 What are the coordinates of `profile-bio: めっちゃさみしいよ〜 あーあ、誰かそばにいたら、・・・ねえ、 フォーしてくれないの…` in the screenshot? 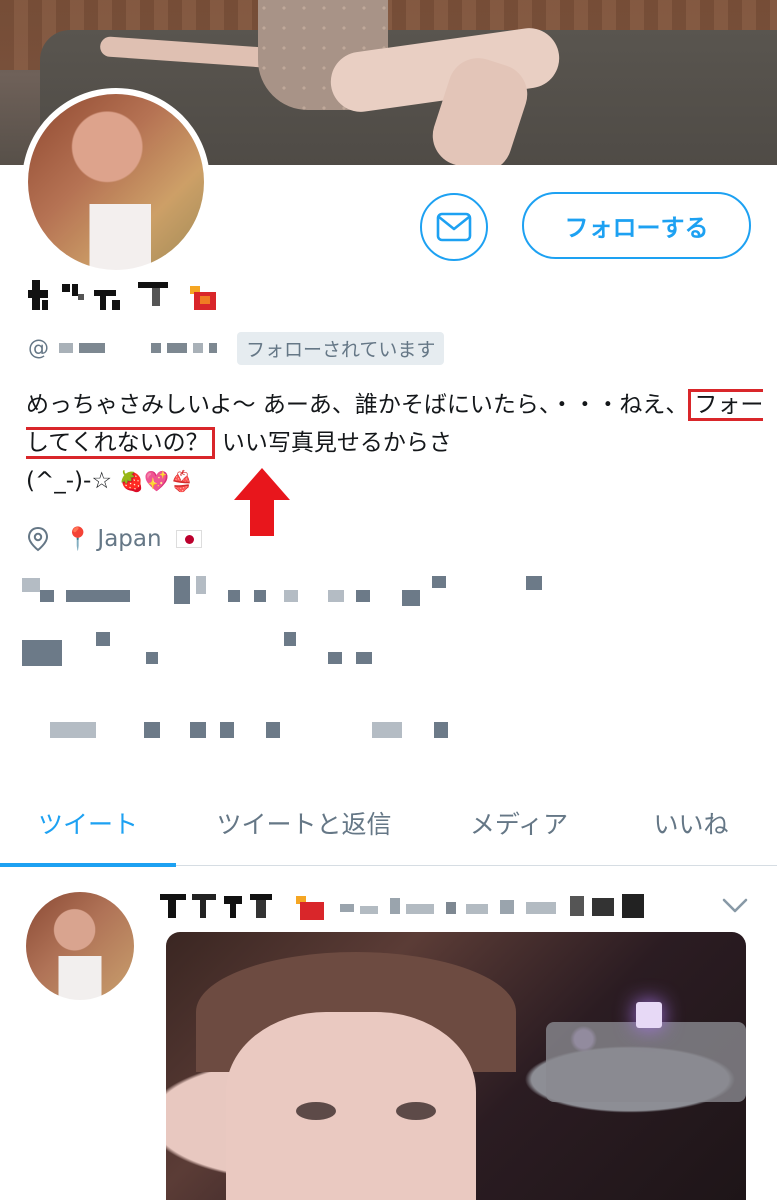 It's located at (396, 443).